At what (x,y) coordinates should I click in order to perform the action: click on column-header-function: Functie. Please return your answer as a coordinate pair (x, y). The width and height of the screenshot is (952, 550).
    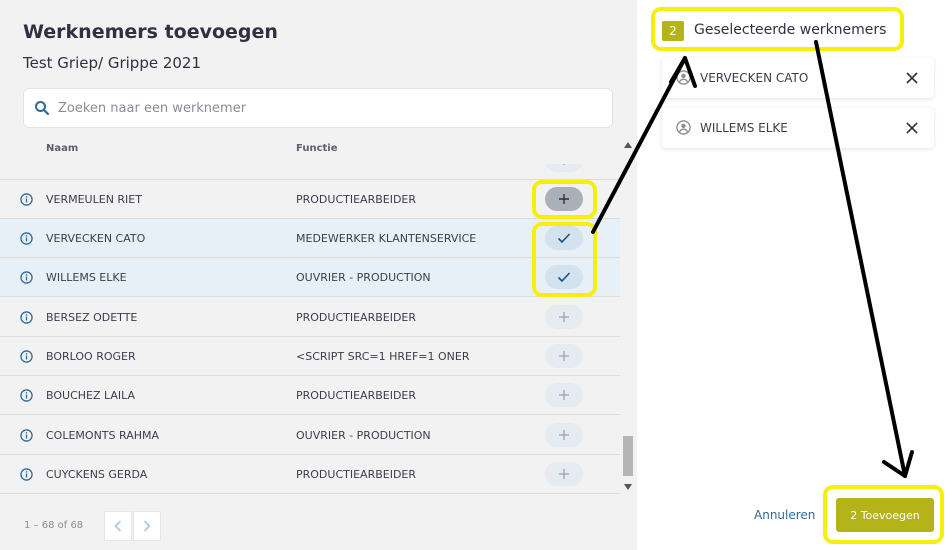
    Looking at the image, I should click on (317, 148).